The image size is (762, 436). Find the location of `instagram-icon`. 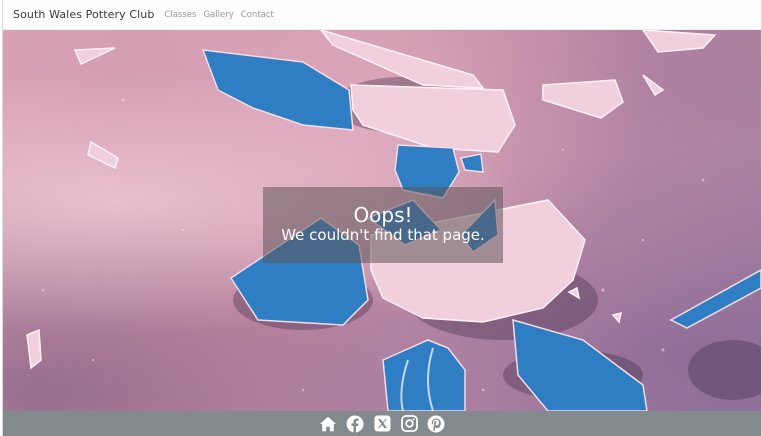

instagram-icon is located at coordinates (409, 424).